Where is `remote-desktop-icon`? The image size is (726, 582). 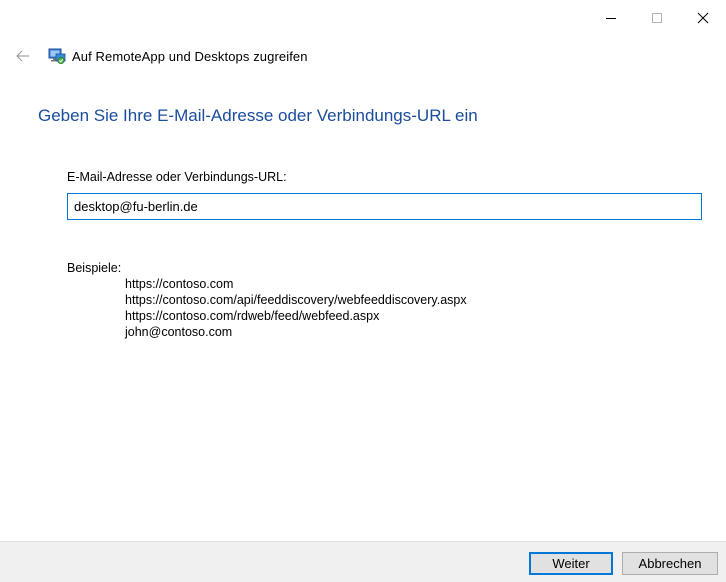
remote-desktop-icon is located at coordinates (57, 56).